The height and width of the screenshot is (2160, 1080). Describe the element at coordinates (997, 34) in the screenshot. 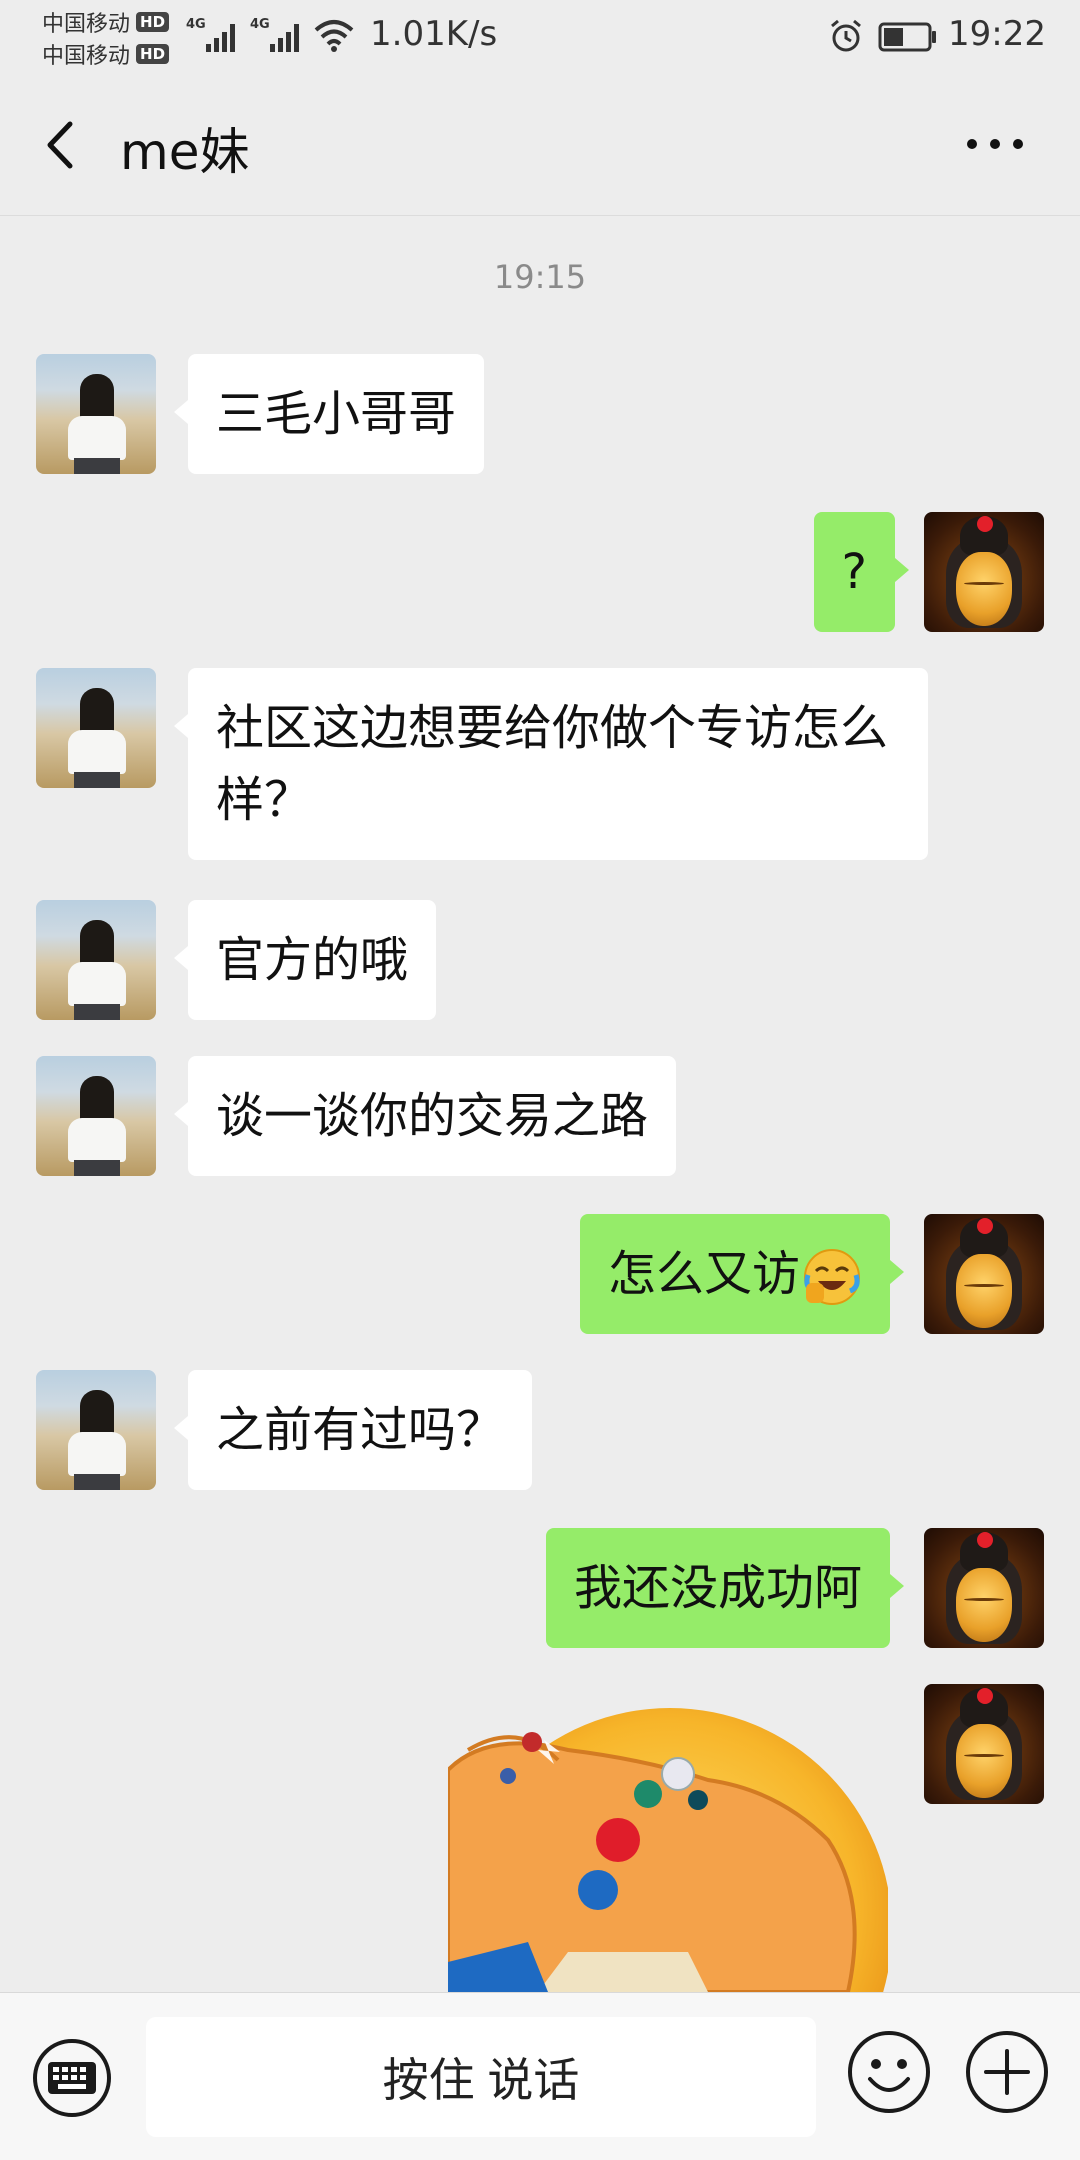

I see `status-time: 19:22` at that location.